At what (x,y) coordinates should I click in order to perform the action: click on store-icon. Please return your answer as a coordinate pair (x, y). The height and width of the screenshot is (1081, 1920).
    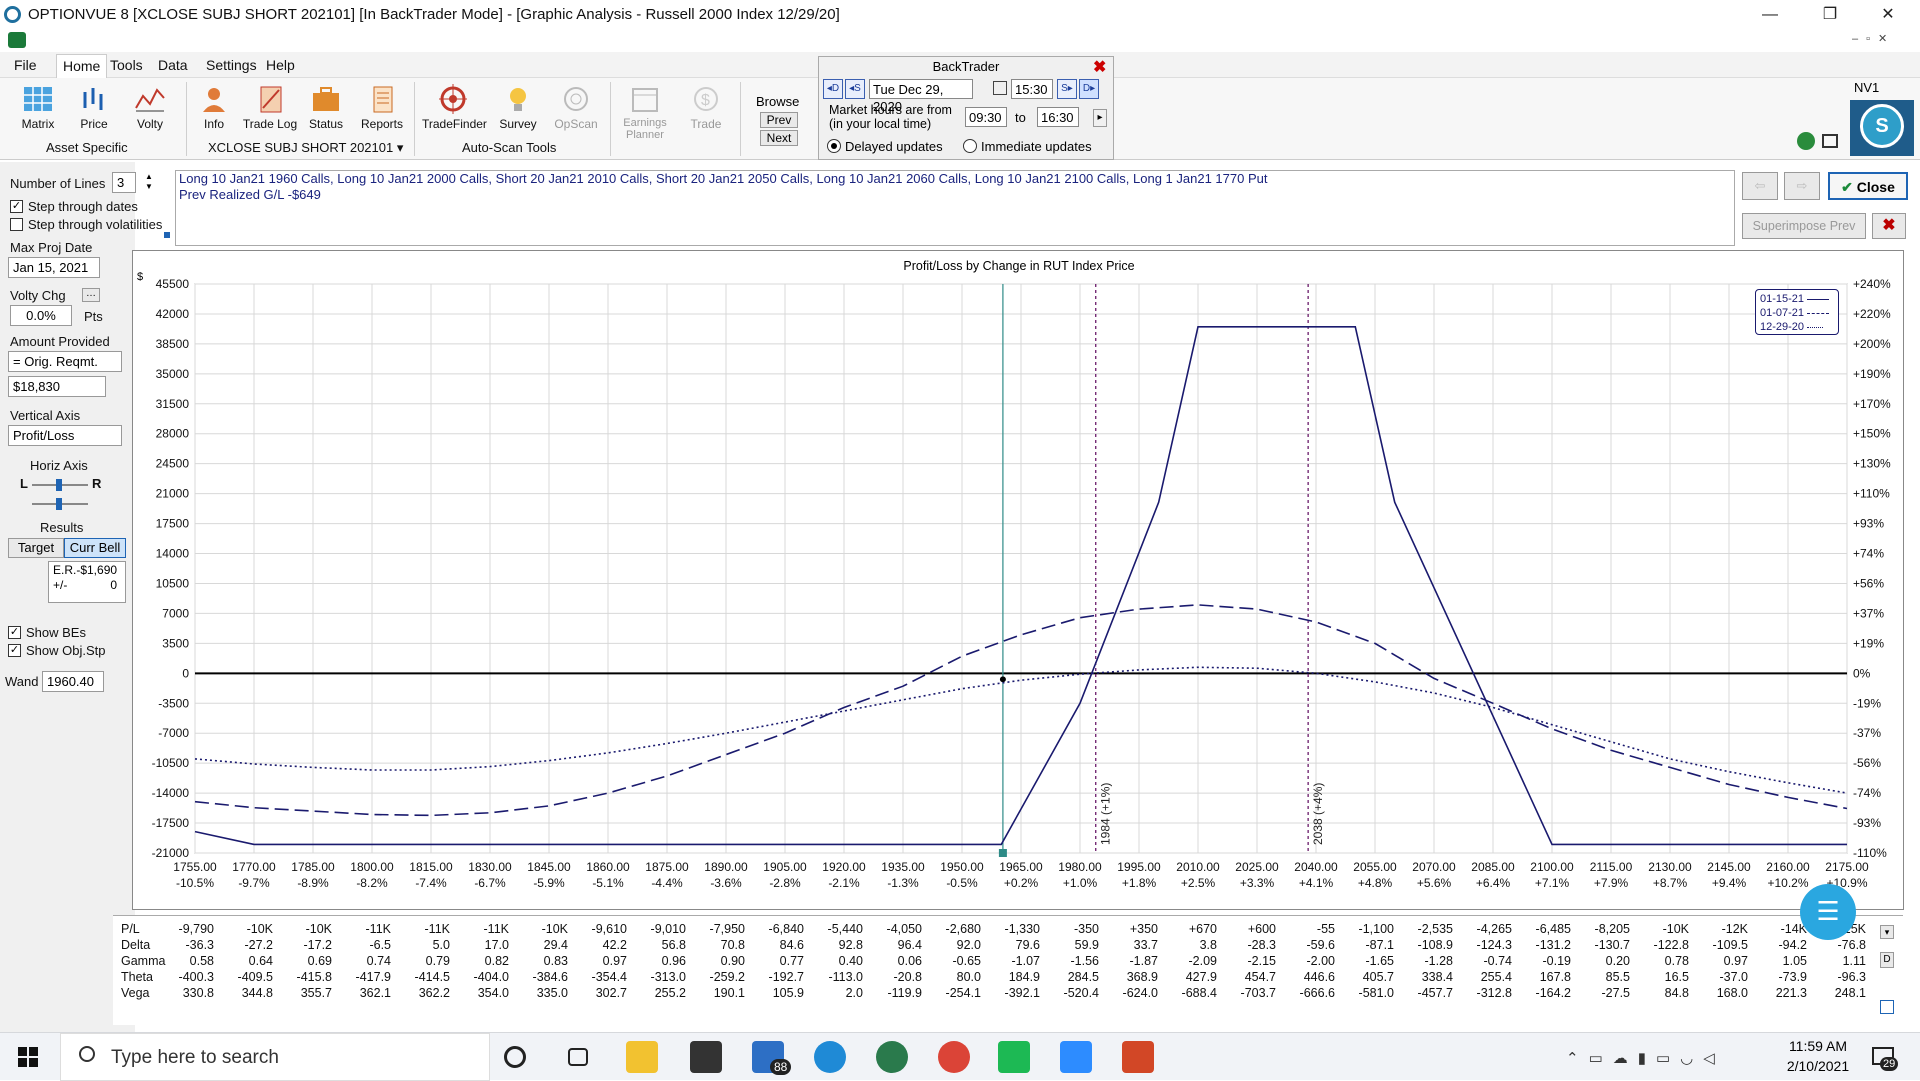
    Looking at the image, I should click on (706, 1057).